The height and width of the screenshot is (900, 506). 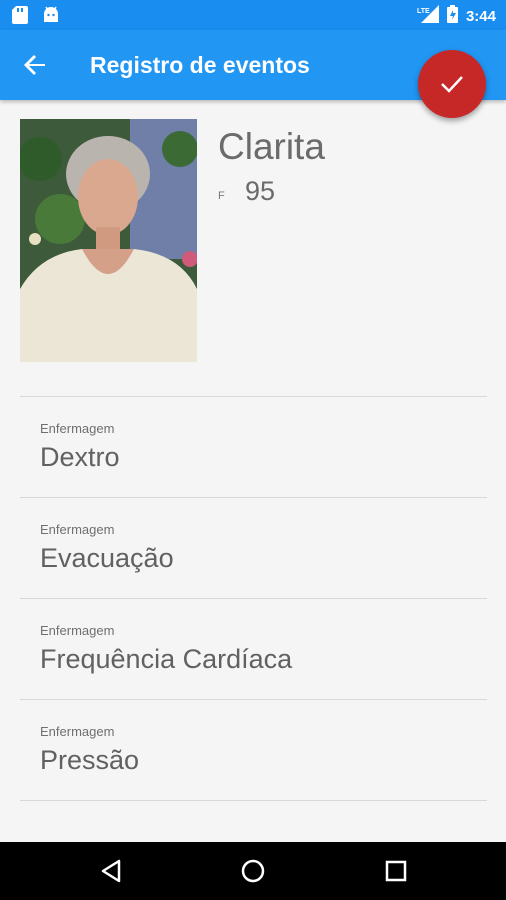 I want to click on page-title: Registro de eventos, so click(x=200, y=65).